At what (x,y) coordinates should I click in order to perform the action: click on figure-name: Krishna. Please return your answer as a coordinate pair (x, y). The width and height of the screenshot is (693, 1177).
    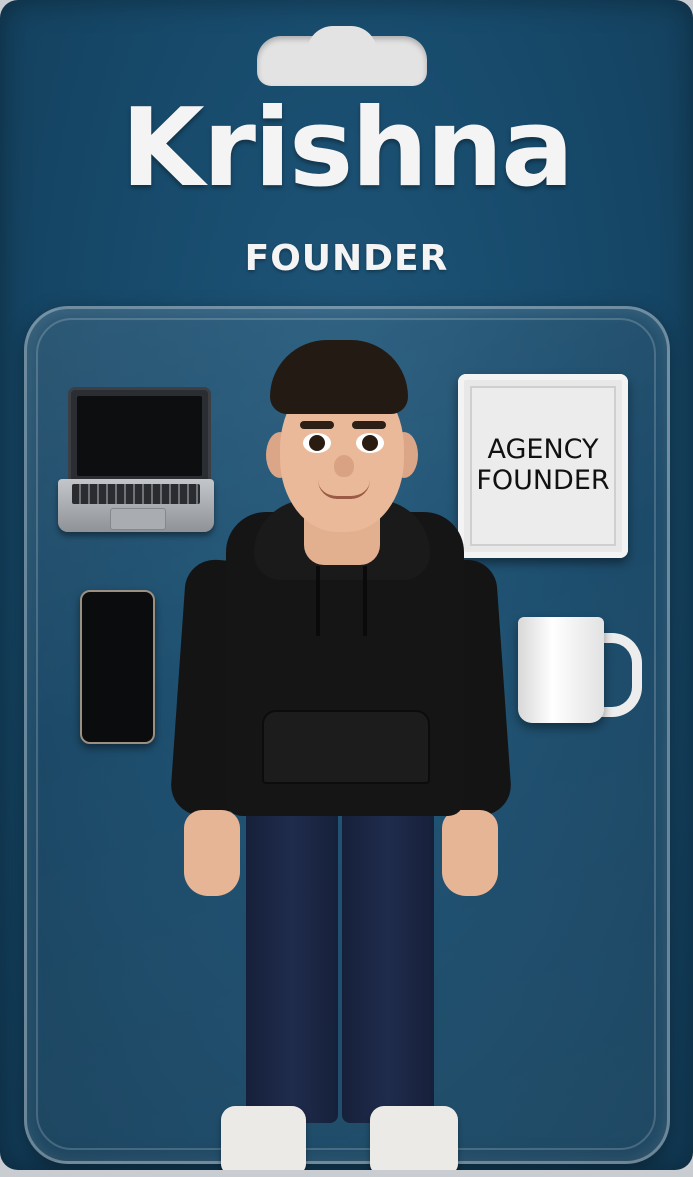
    Looking at the image, I should click on (347, 148).